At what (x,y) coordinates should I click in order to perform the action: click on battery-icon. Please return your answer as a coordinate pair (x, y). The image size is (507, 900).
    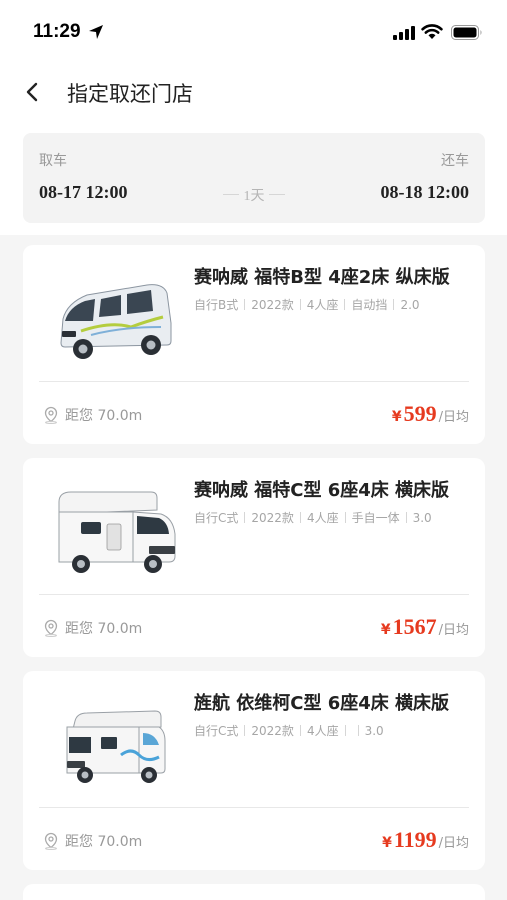
    Looking at the image, I should click on (466, 32).